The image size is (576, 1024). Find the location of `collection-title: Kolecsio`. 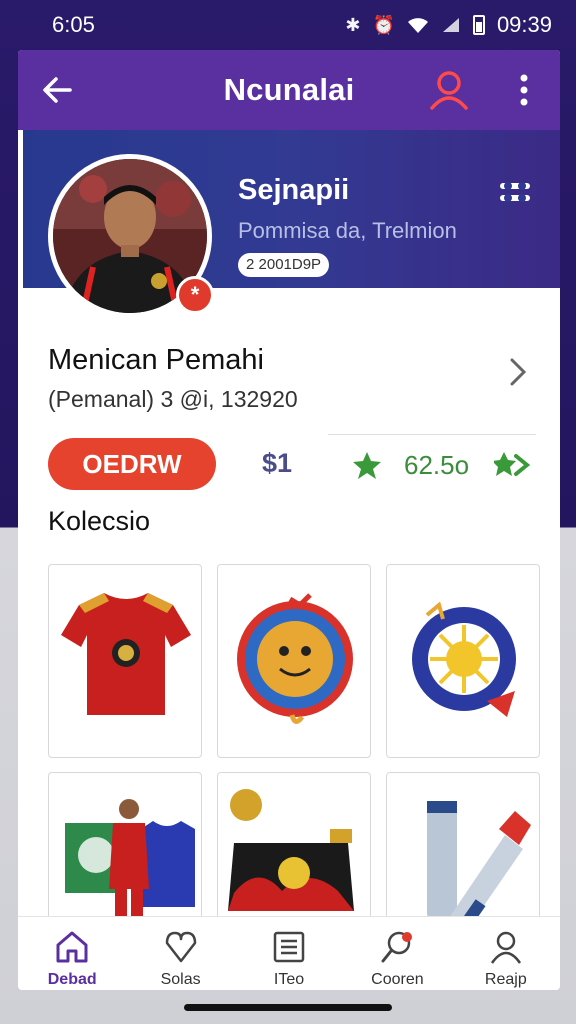

collection-title: Kolecsio is located at coordinates (99, 521).